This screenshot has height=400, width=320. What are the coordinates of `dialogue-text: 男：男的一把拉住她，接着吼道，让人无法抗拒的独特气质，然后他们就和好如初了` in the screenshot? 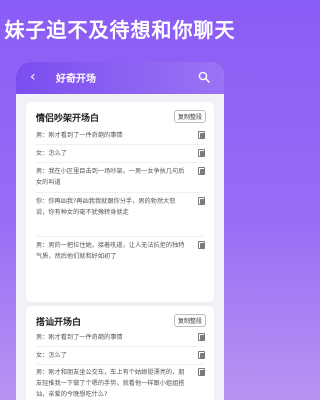 It's located at (110, 251).